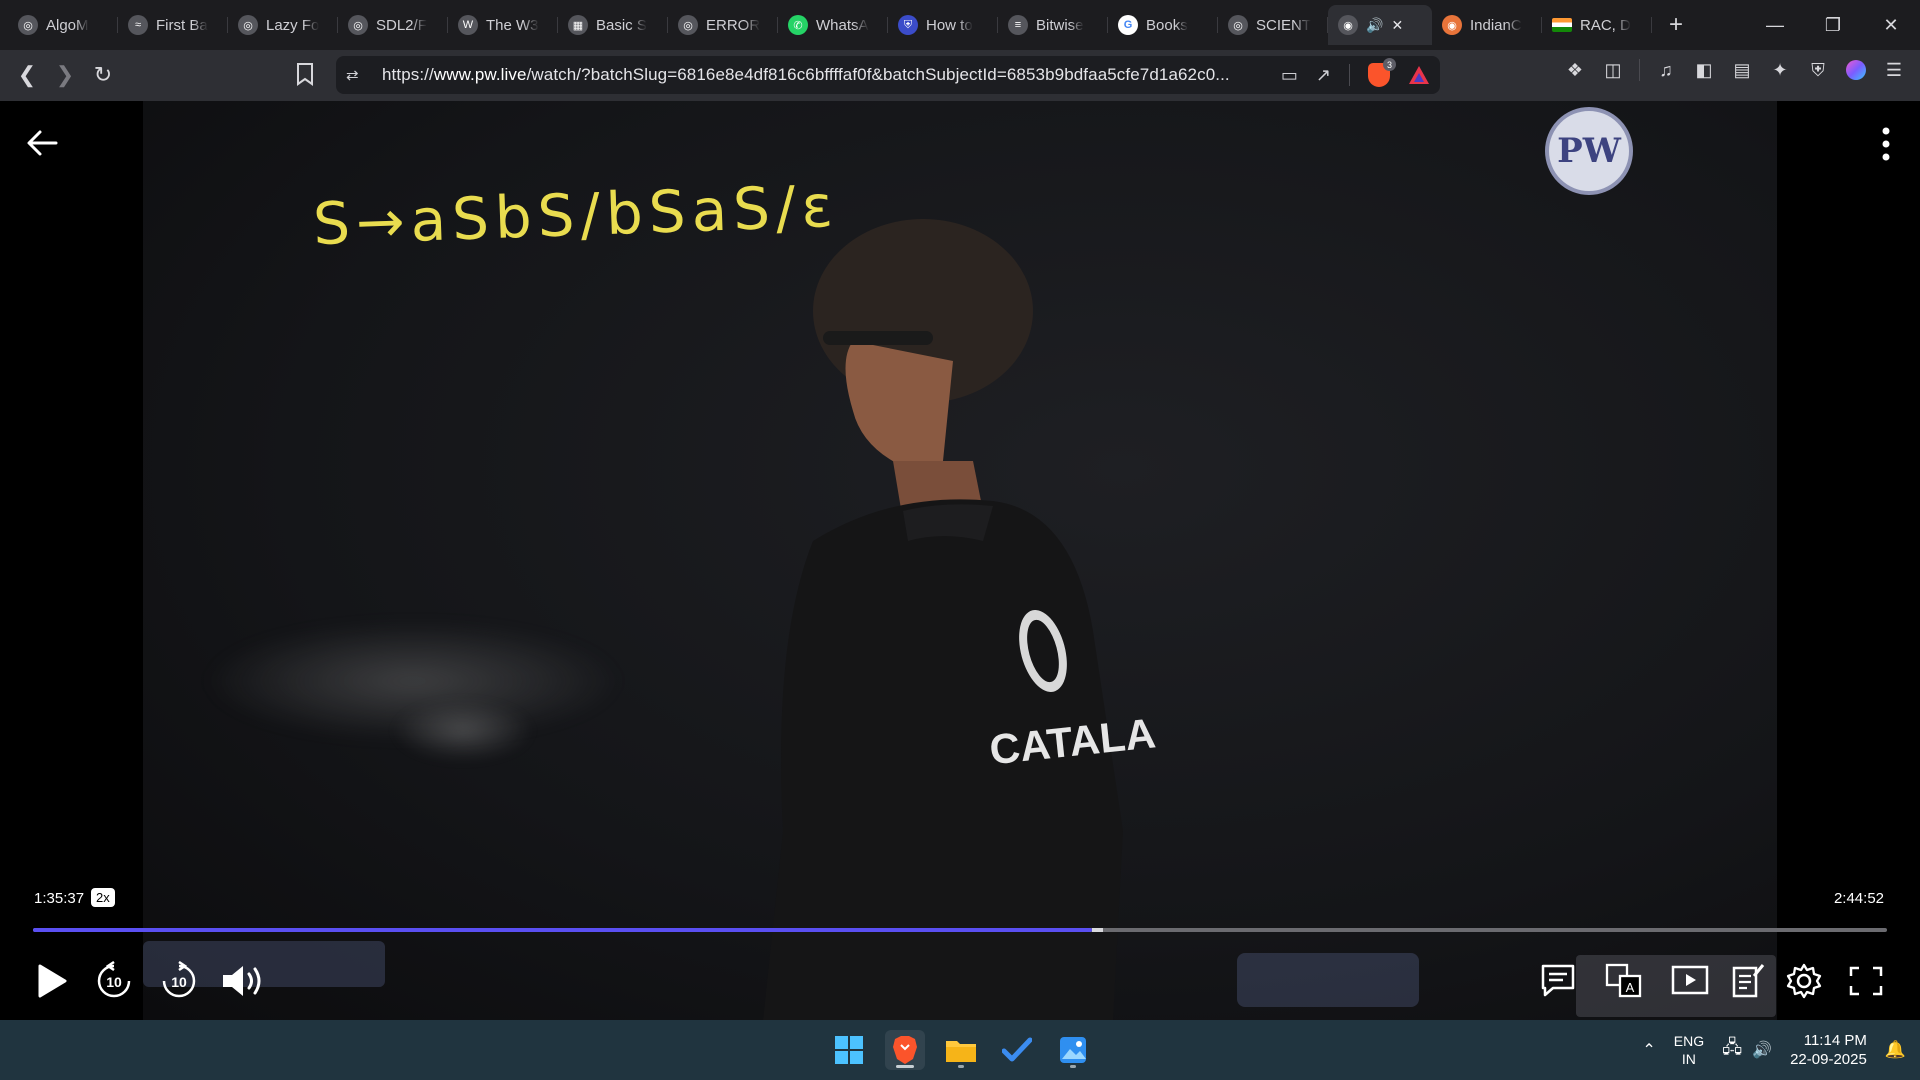  I want to click on chat-button, so click(1558, 981).